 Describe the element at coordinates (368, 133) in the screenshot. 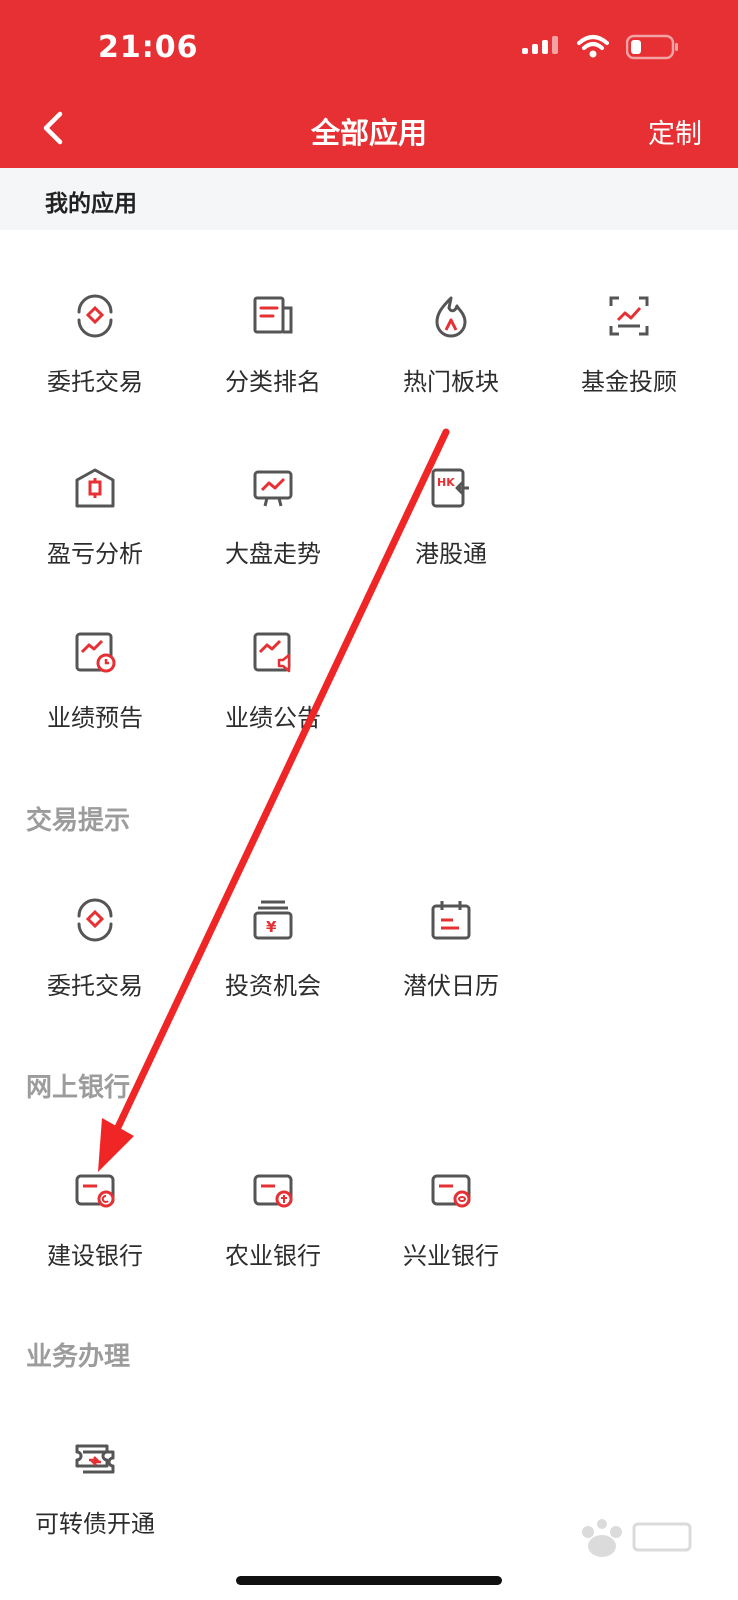

I see `page-title: 全部应用` at that location.